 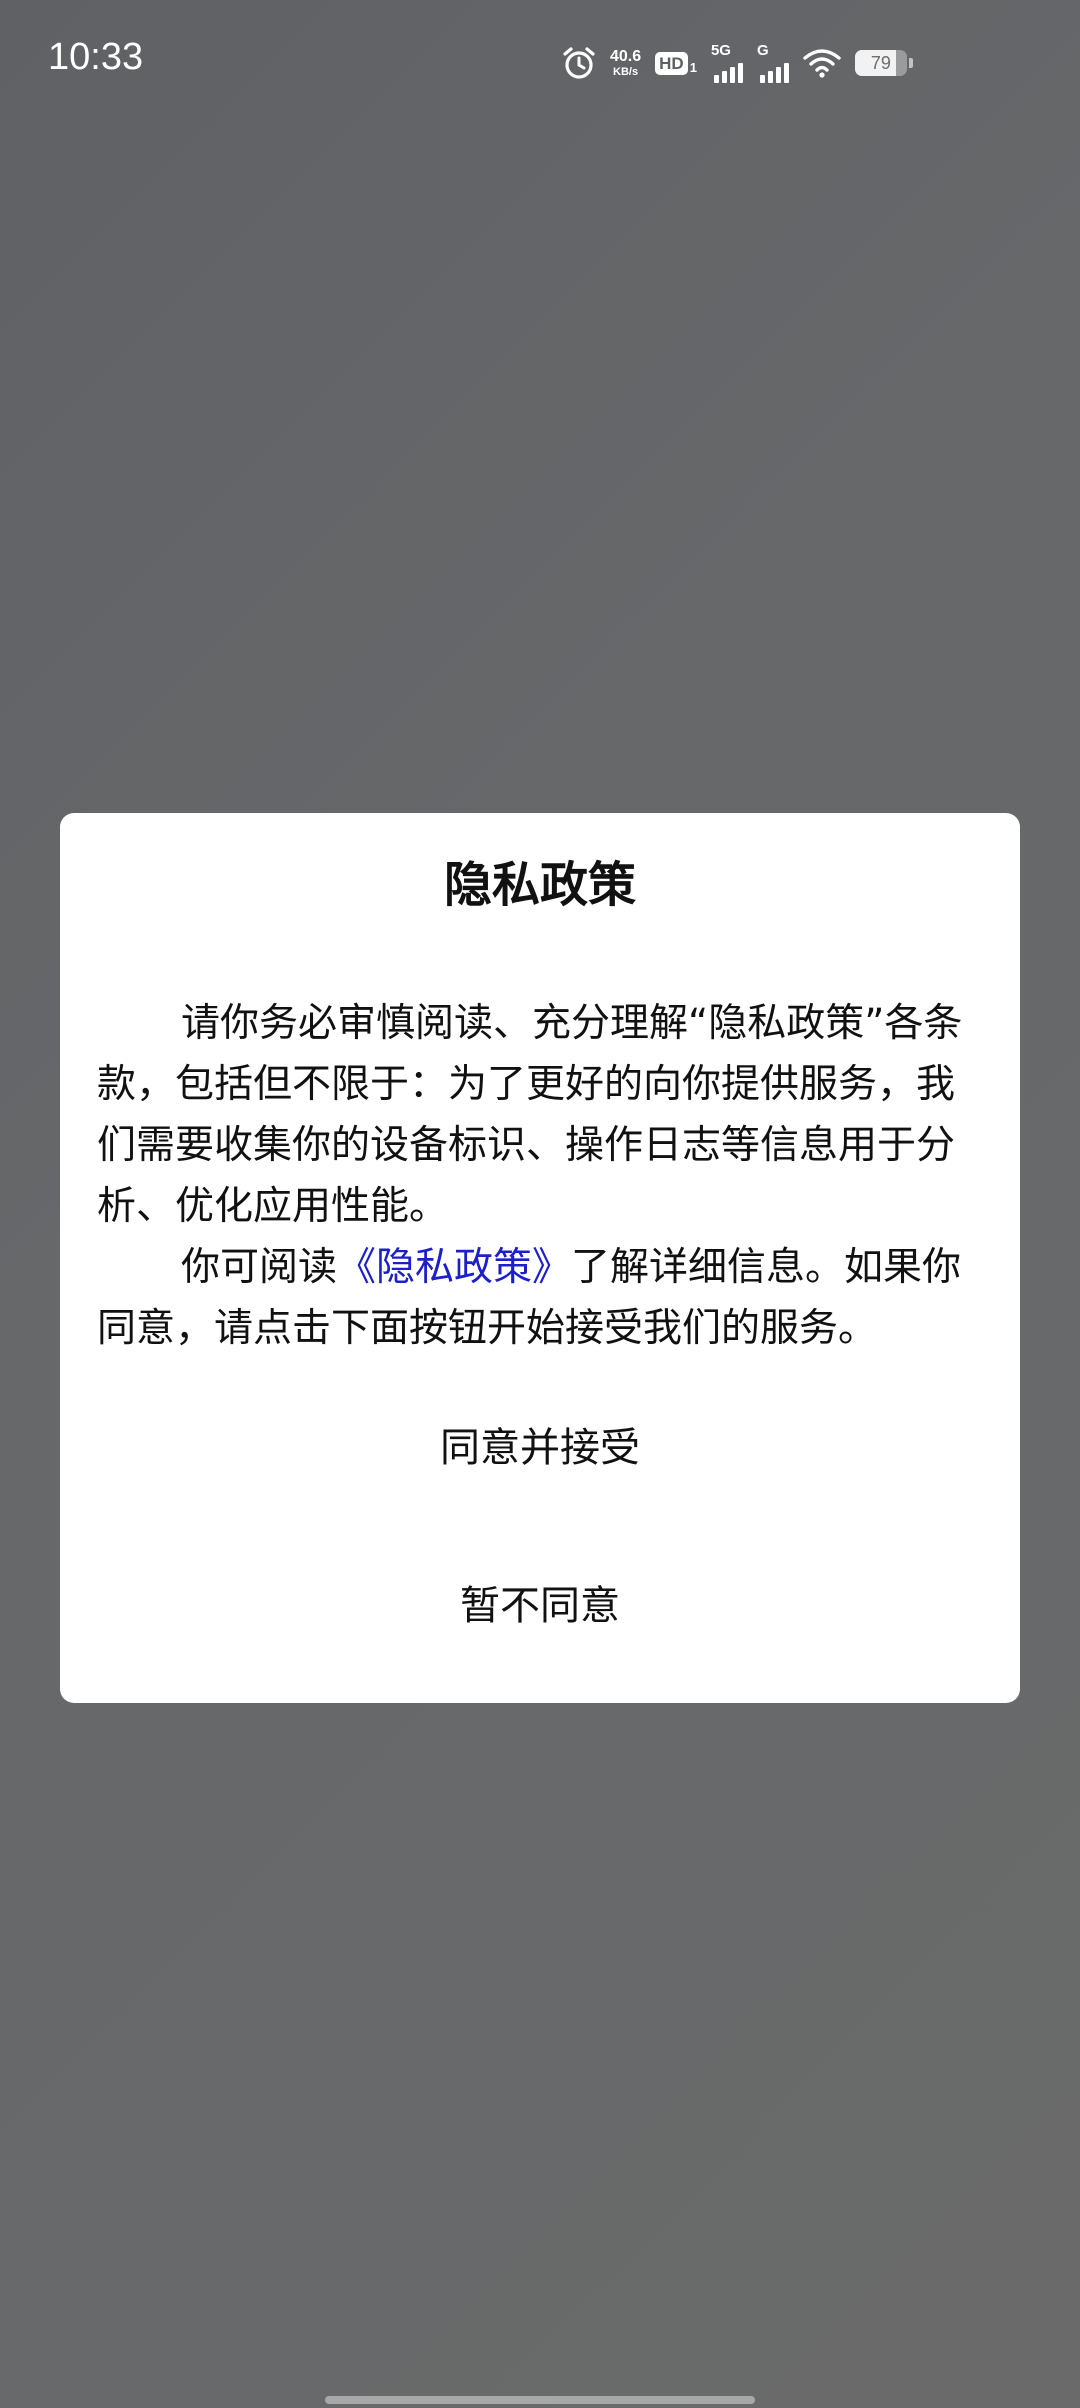 What do you see at coordinates (579, 63) in the screenshot?
I see `alarm-icon` at bounding box center [579, 63].